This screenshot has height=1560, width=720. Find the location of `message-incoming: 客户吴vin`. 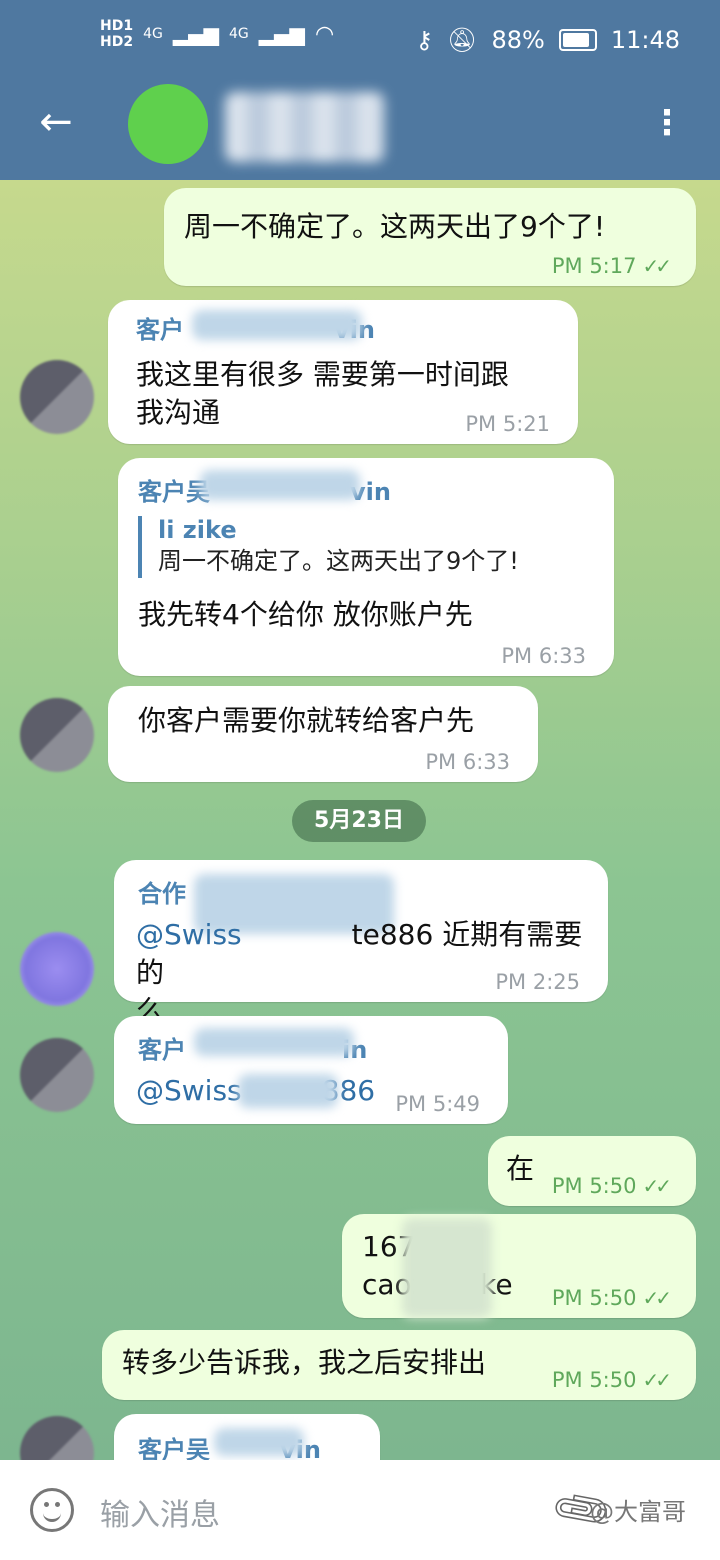

message-incoming: 客户吴vin is located at coordinates (247, 1437).